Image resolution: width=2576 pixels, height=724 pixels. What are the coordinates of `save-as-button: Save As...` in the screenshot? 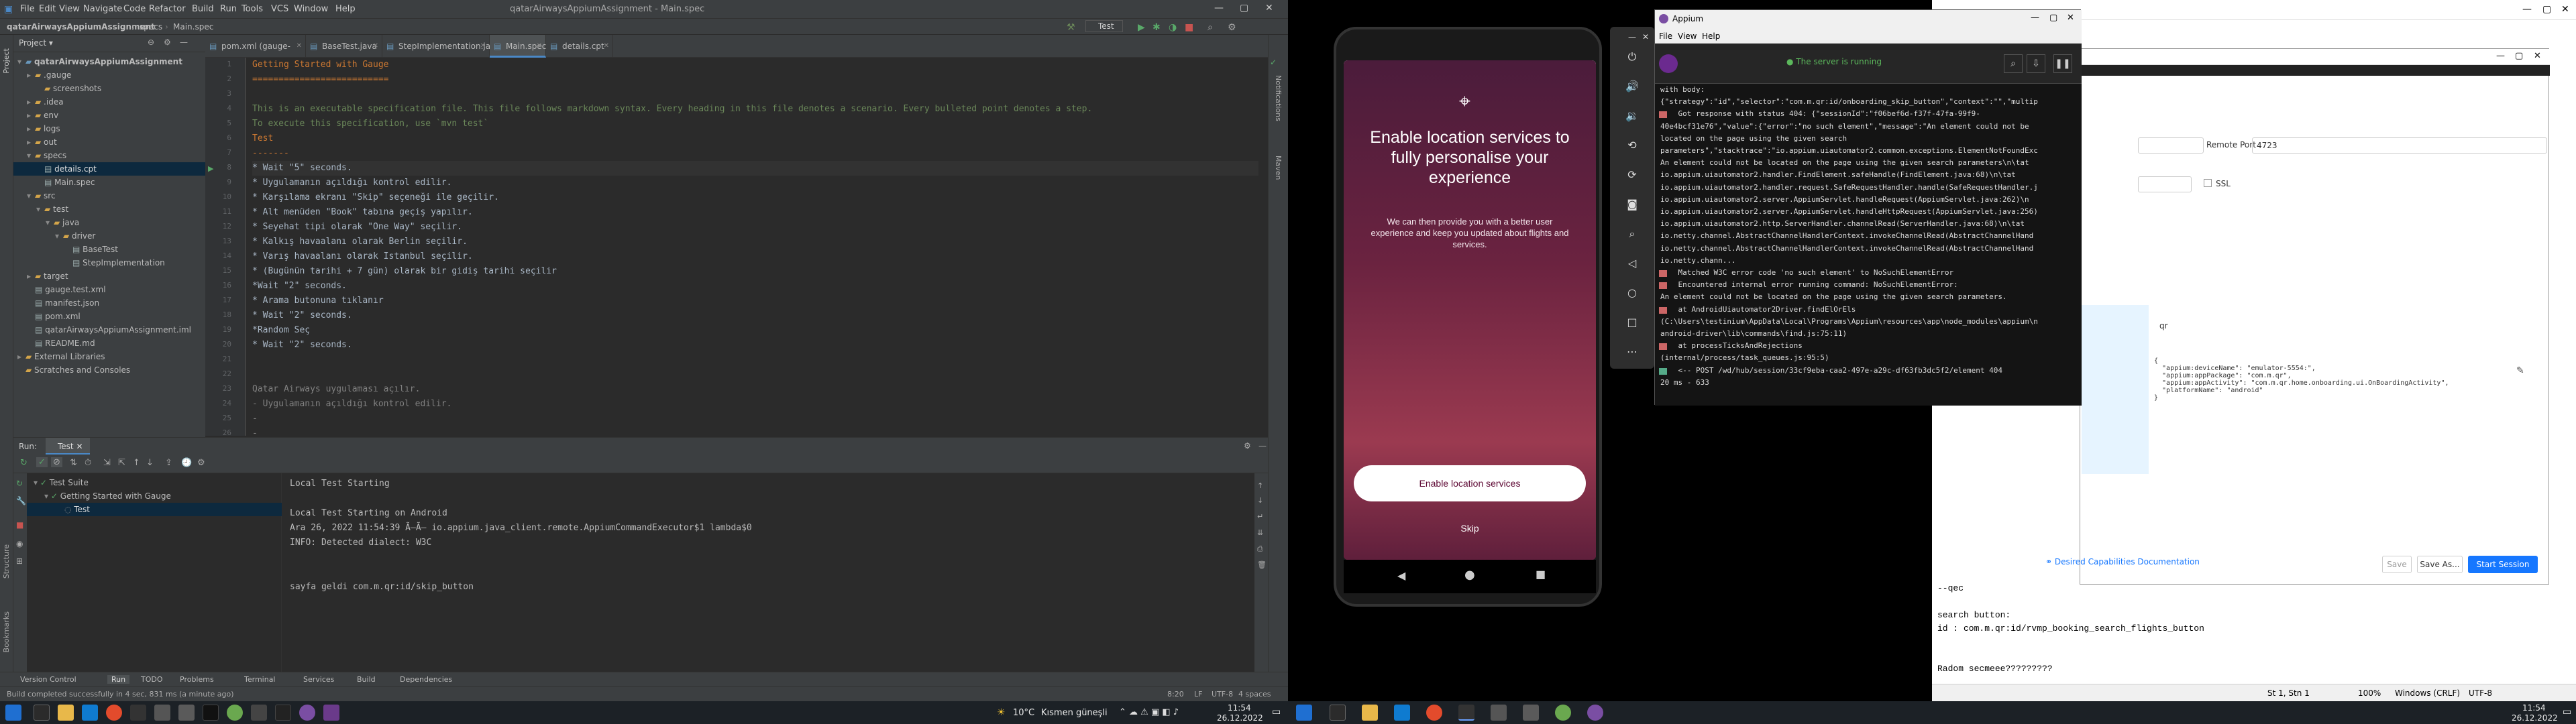 It's located at (2440, 564).